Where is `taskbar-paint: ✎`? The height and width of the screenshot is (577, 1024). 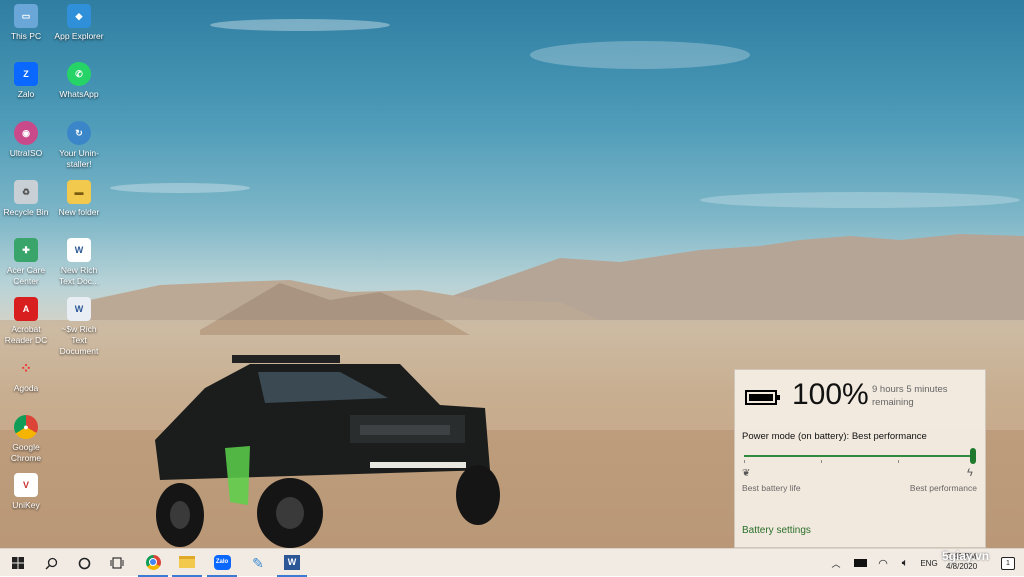
taskbar-paint: ✎ is located at coordinates (258, 563).